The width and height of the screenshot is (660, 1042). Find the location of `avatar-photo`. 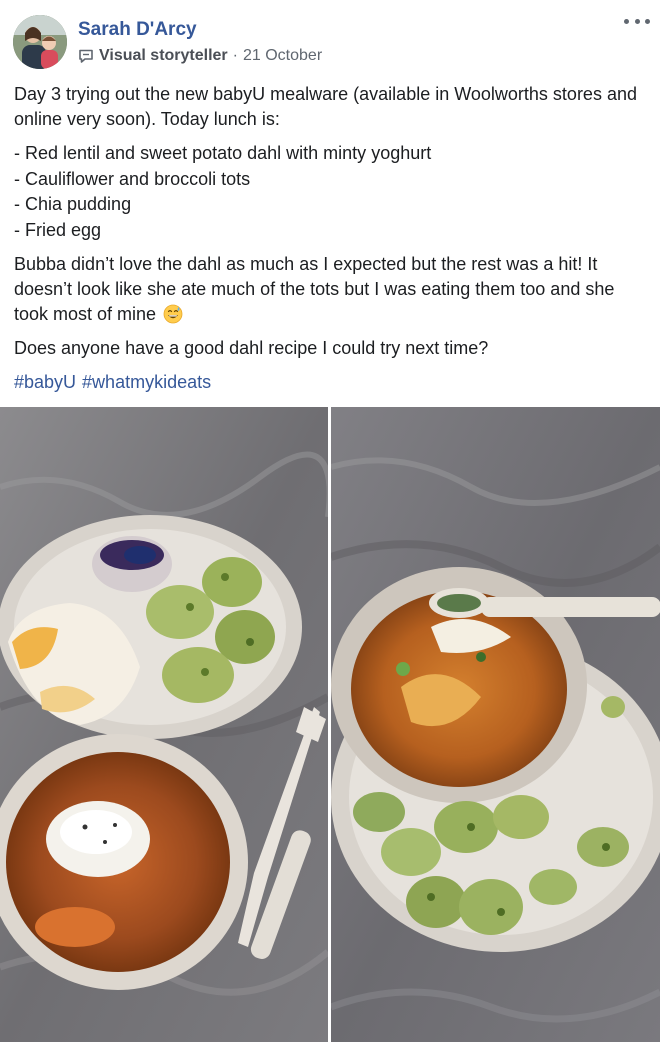

avatar-photo is located at coordinates (40, 42).